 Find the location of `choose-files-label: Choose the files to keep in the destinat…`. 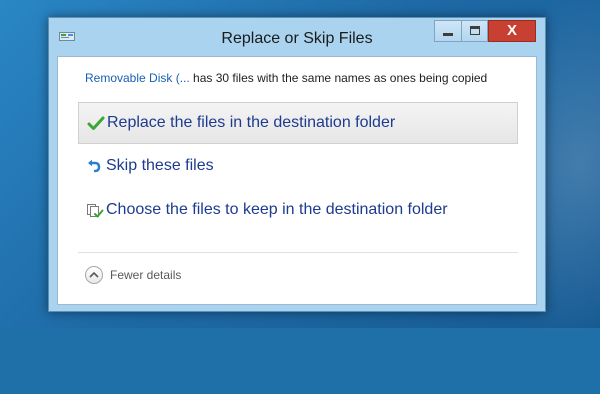

choose-files-label: Choose the files to keep in the destinat… is located at coordinates (277, 209).